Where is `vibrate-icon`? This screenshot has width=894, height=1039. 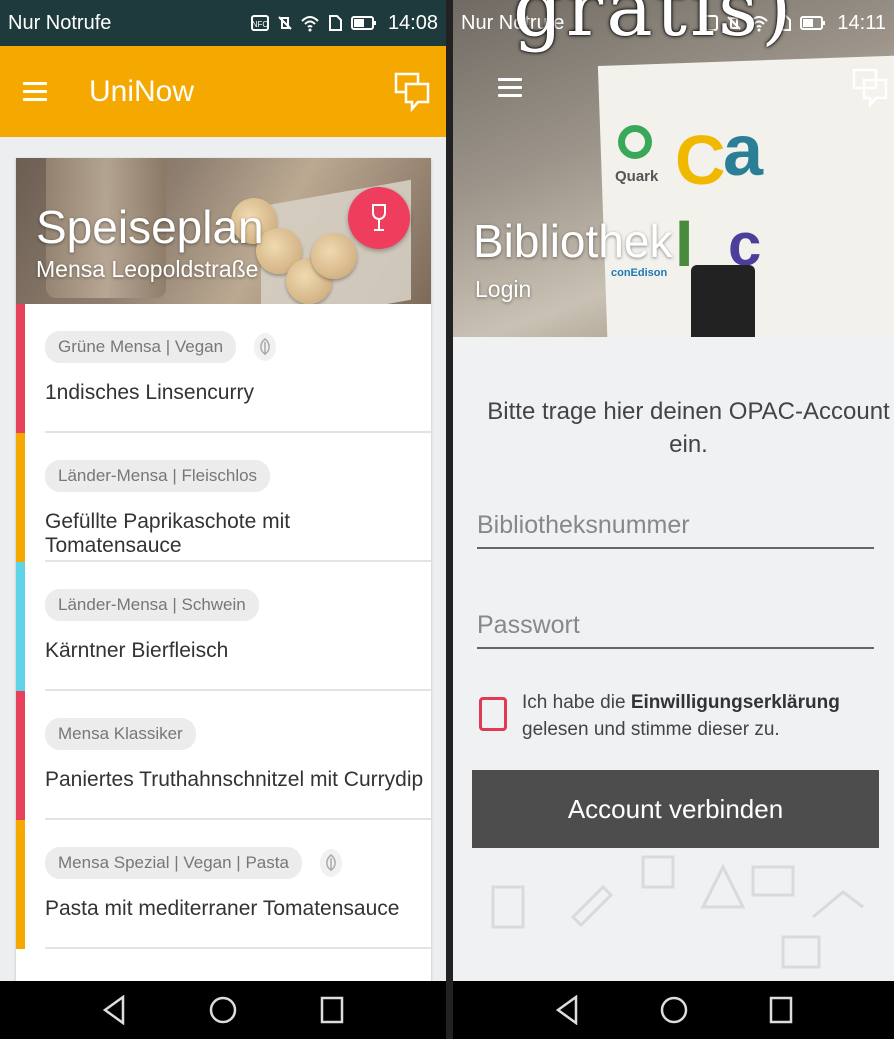 vibrate-icon is located at coordinates (285, 23).